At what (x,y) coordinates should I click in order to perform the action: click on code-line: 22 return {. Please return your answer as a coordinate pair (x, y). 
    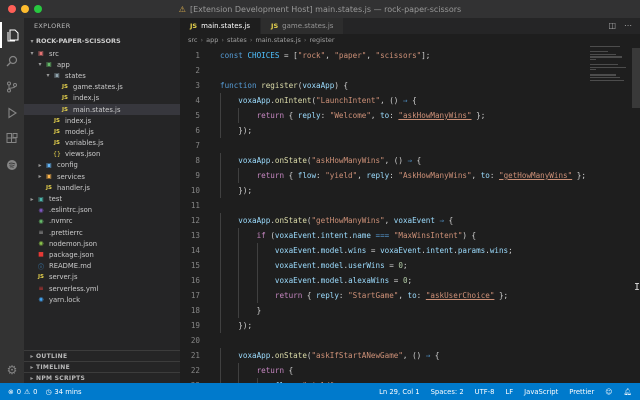
    Looking at the image, I should click on (410, 370).